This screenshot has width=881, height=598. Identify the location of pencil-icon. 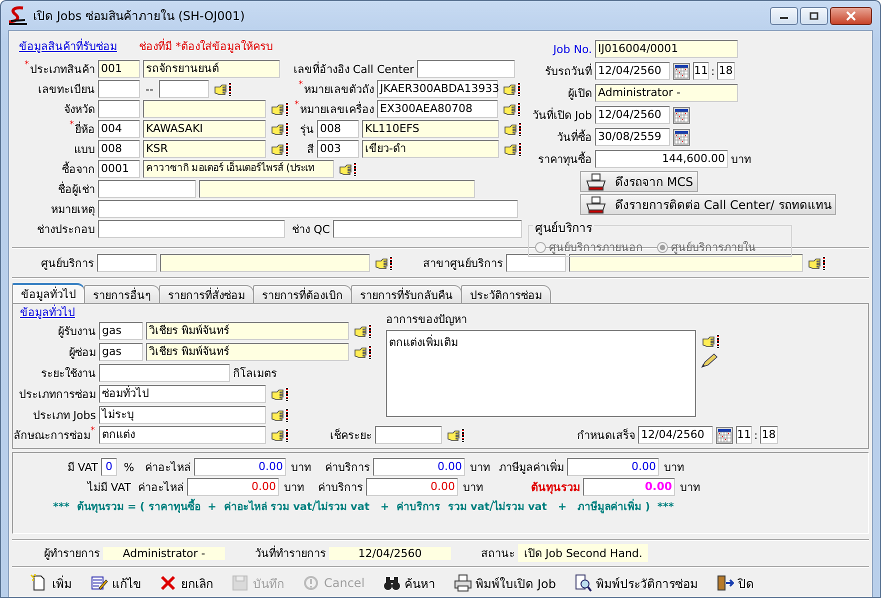
(709, 361).